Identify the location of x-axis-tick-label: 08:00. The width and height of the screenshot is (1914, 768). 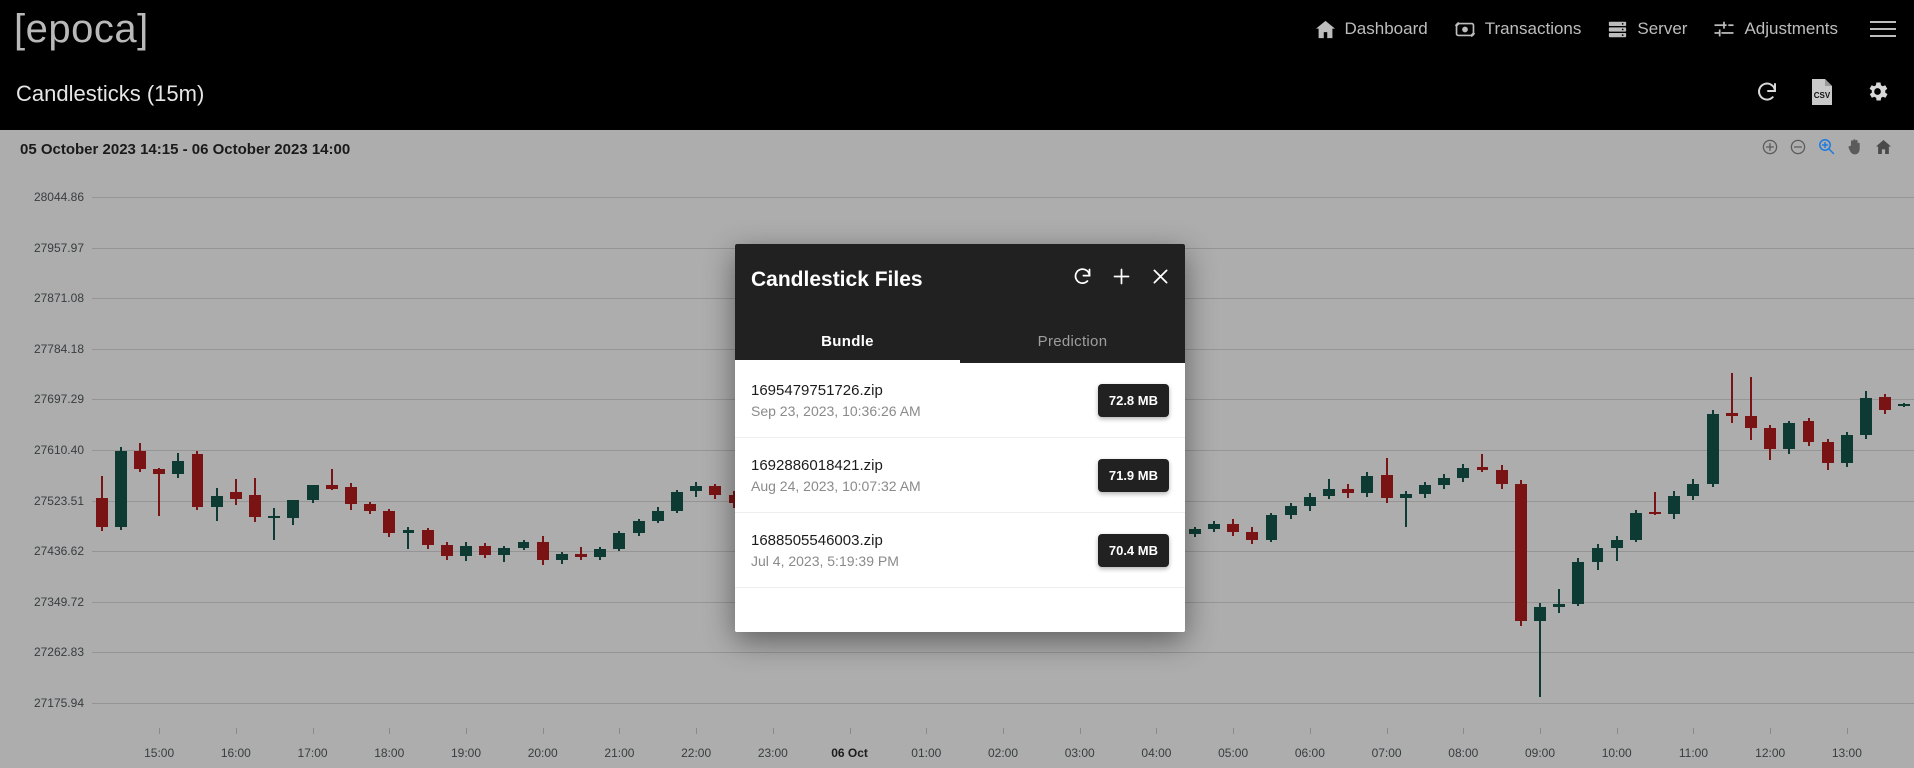
(1463, 753).